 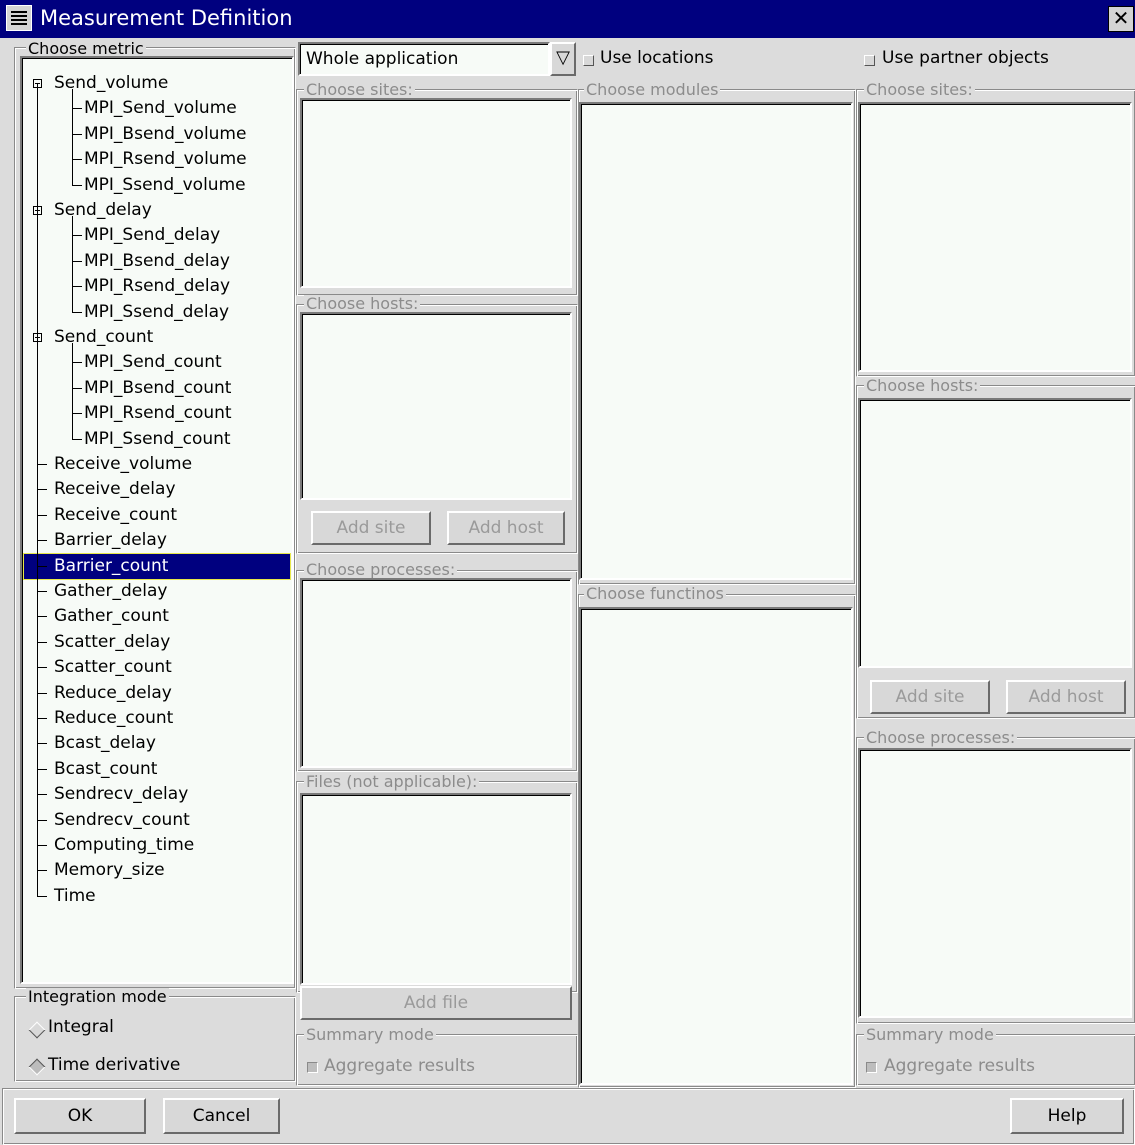 I want to click on close-icon: ✕, so click(x=1121, y=19).